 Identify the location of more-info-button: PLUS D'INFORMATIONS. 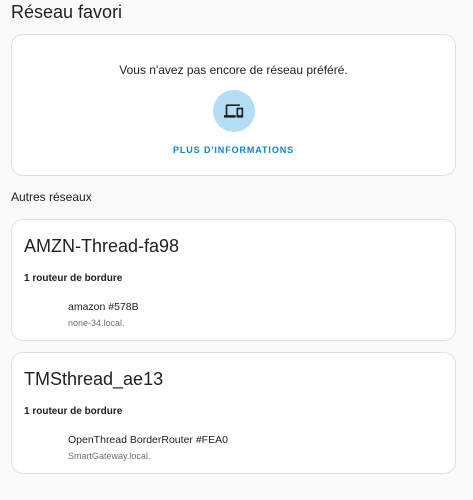
(233, 150).